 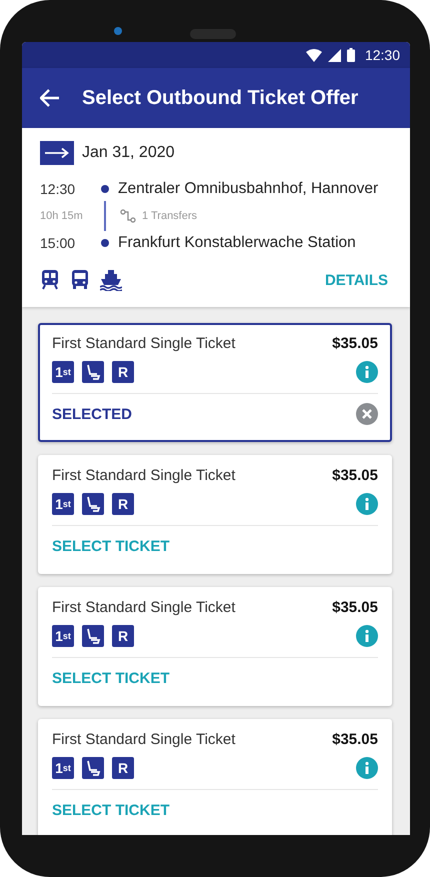 I want to click on ticket-offer-card: First Standard Single Ticket $35.05 1$^{st}$ R SELECTED, so click(x=215, y=382).